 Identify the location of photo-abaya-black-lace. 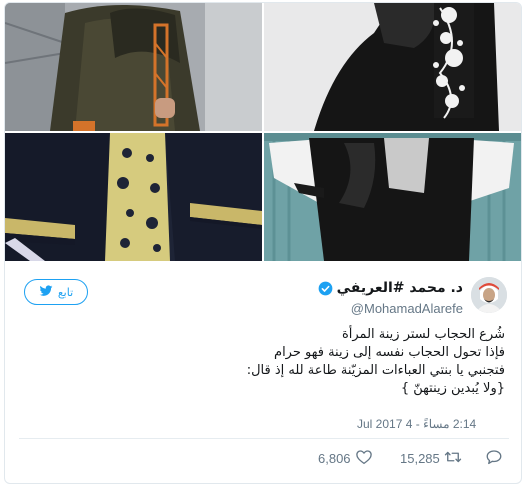
(392, 197).